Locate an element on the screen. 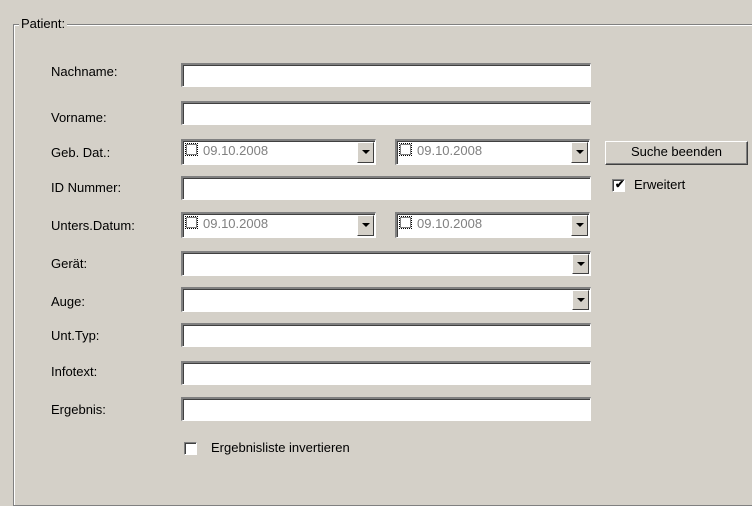  infotext-field is located at coordinates (386, 373).